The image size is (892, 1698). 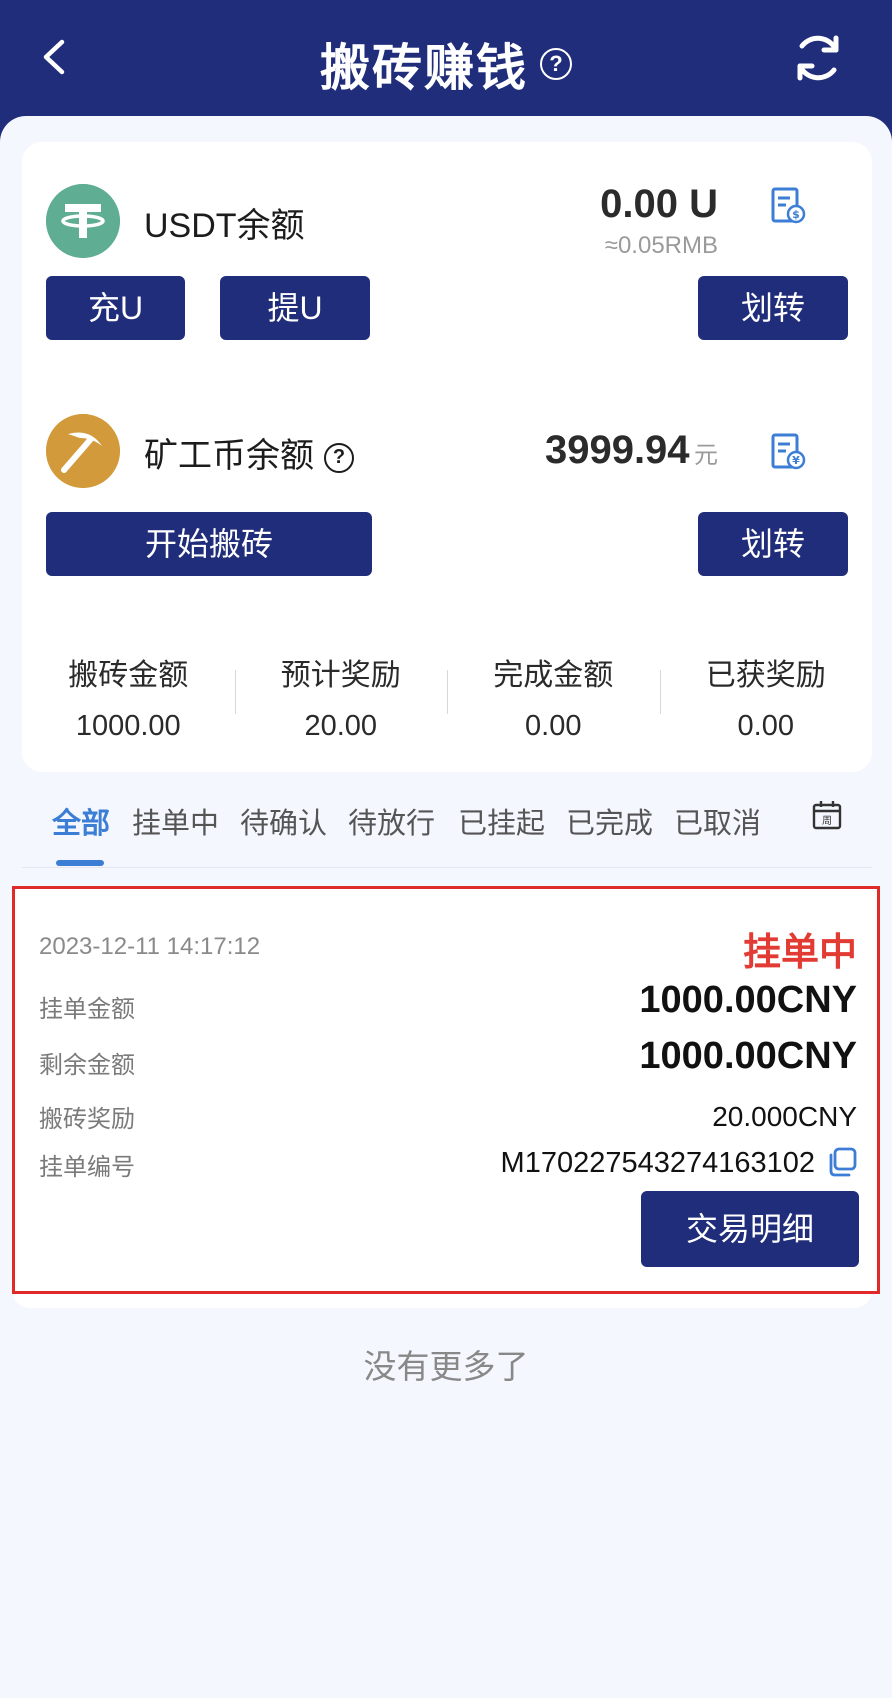 I want to click on stat-value: 1000.00, so click(x=128, y=726).